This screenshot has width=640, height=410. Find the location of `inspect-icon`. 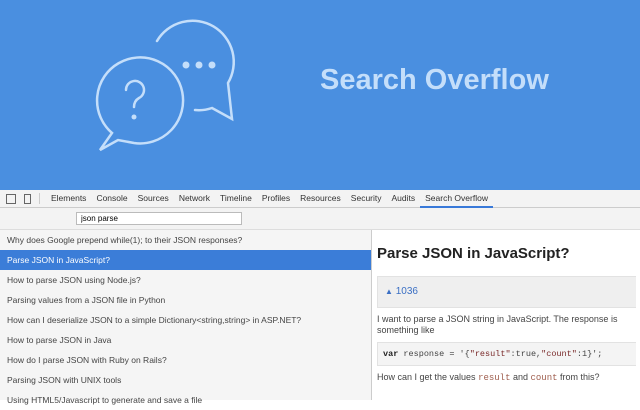

inspect-icon is located at coordinates (11, 198).